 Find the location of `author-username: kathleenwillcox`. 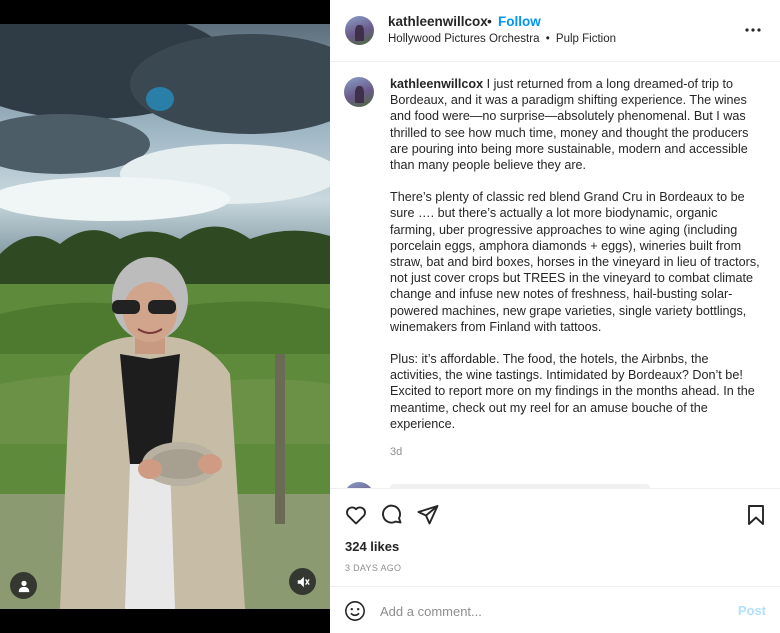

author-username: kathleenwillcox is located at coordinates (438, 21).